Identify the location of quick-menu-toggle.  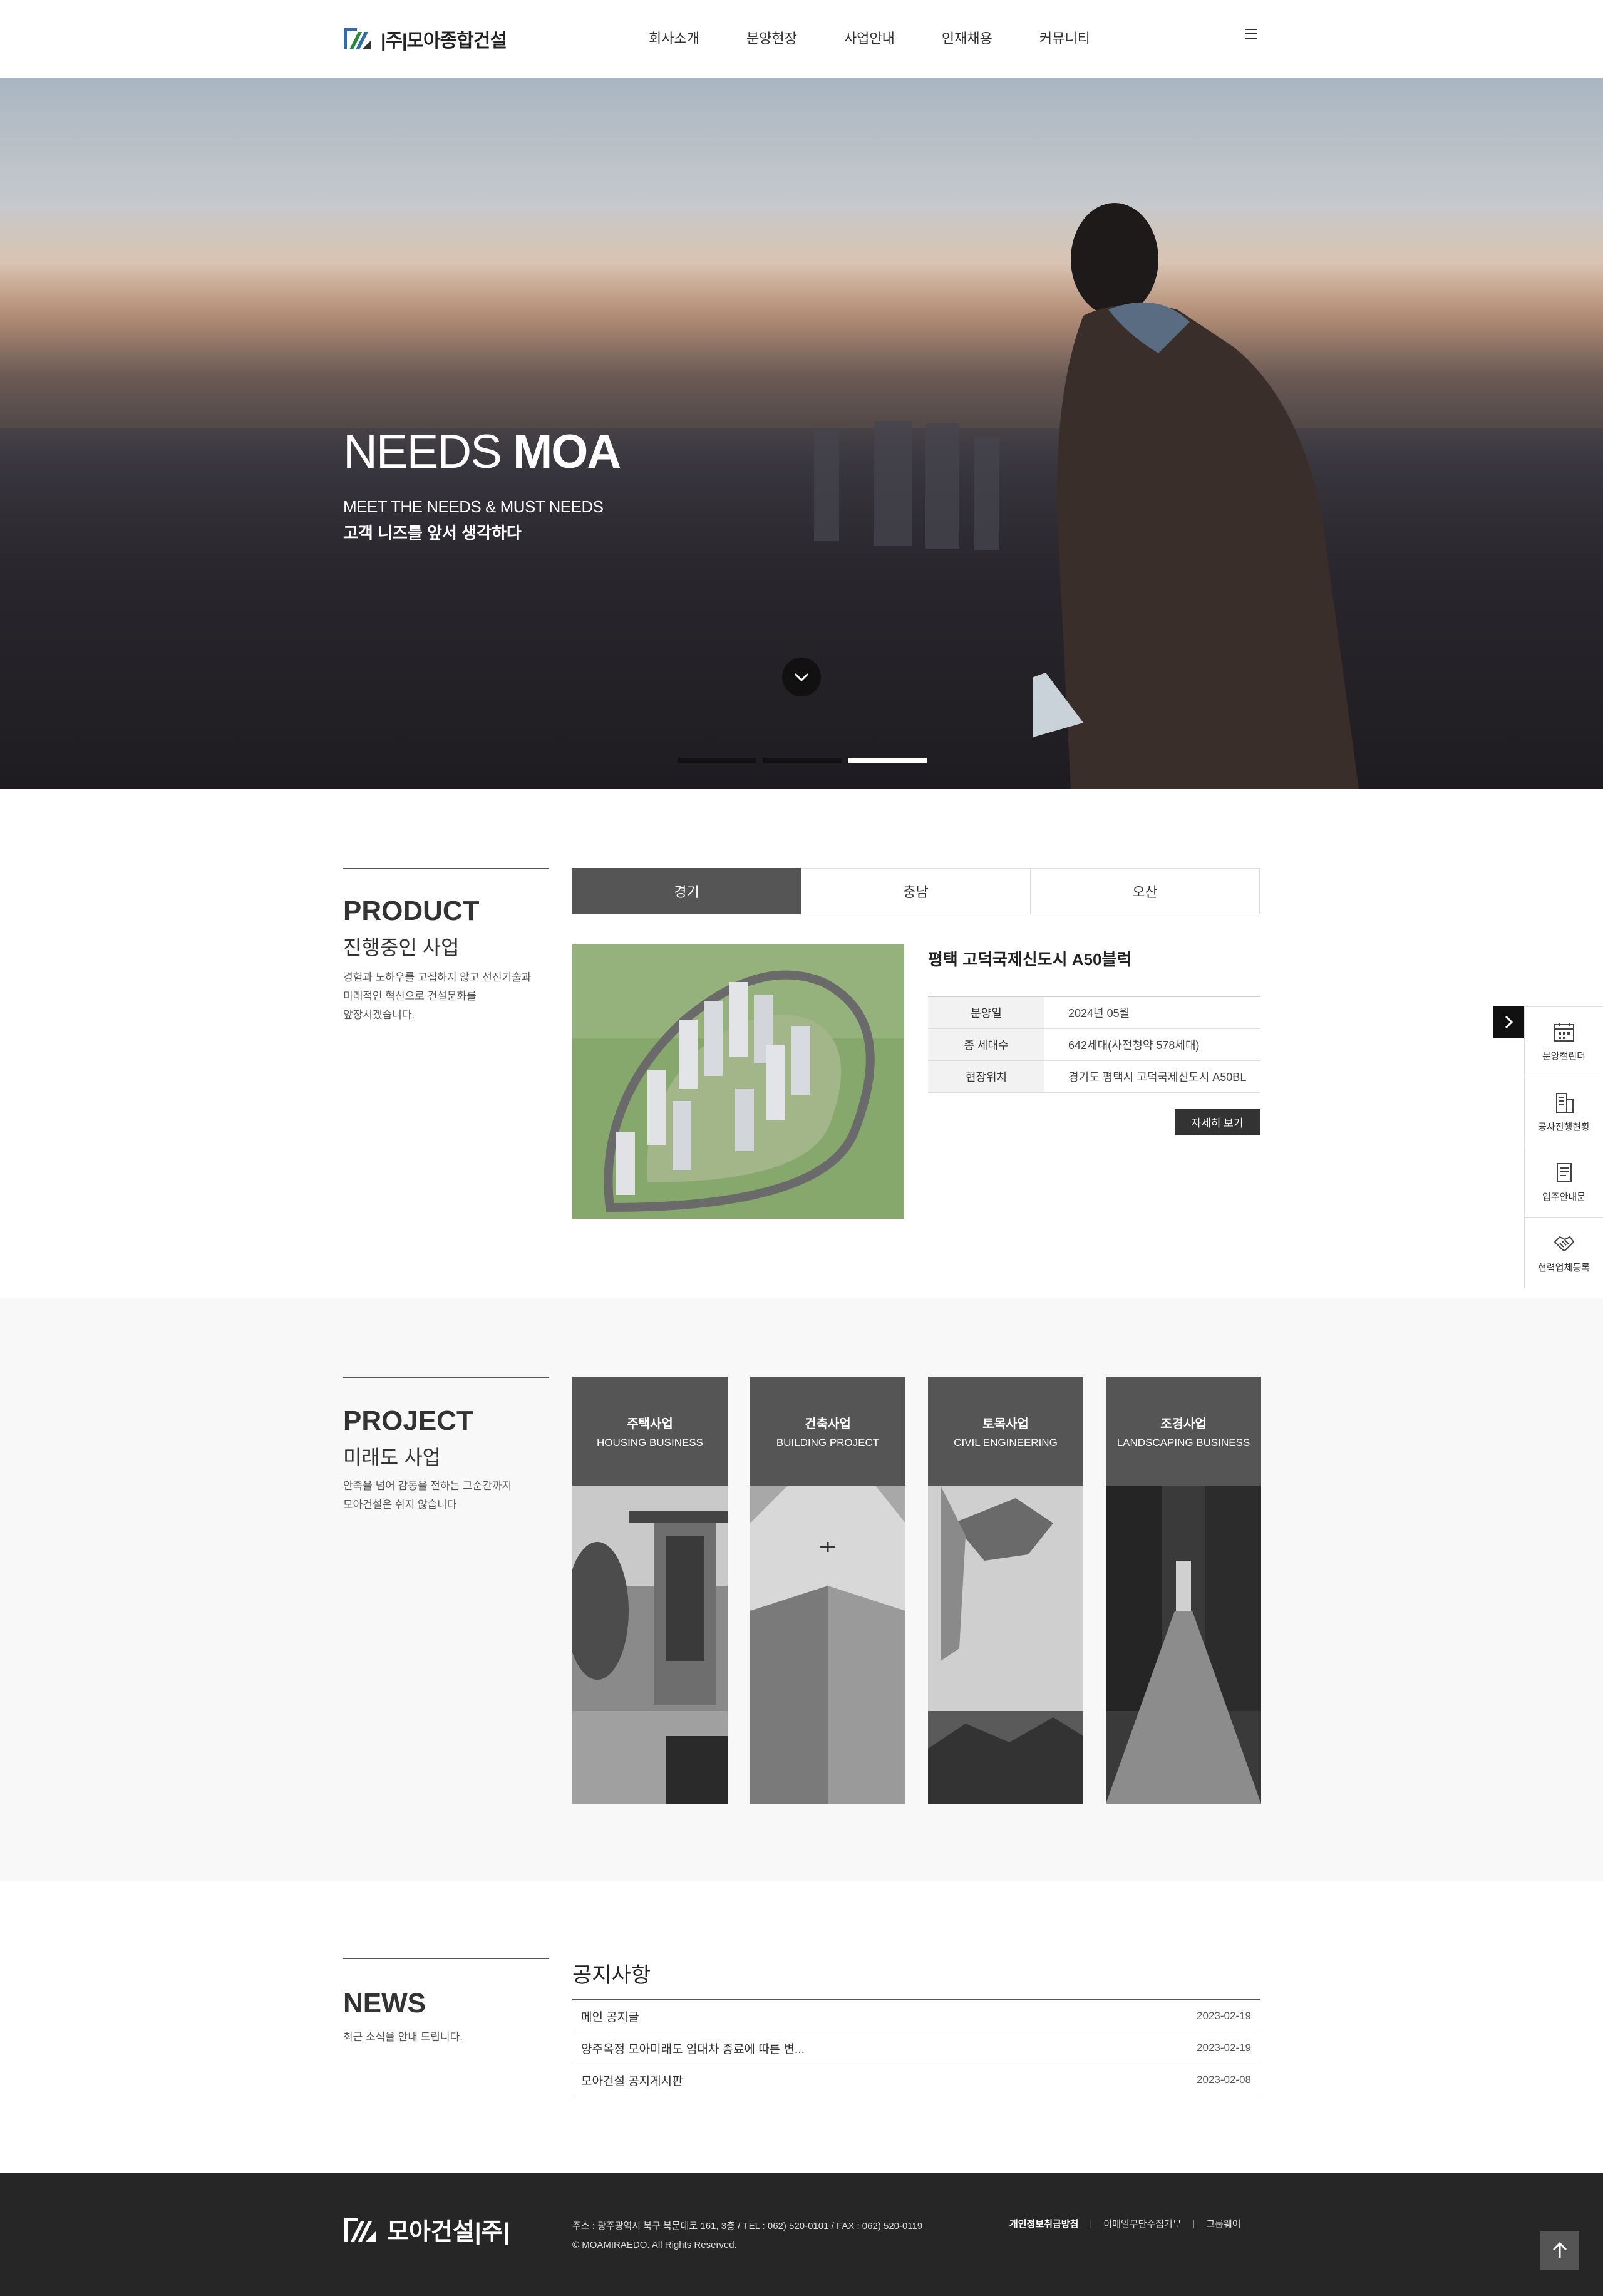
(1509, 1022).